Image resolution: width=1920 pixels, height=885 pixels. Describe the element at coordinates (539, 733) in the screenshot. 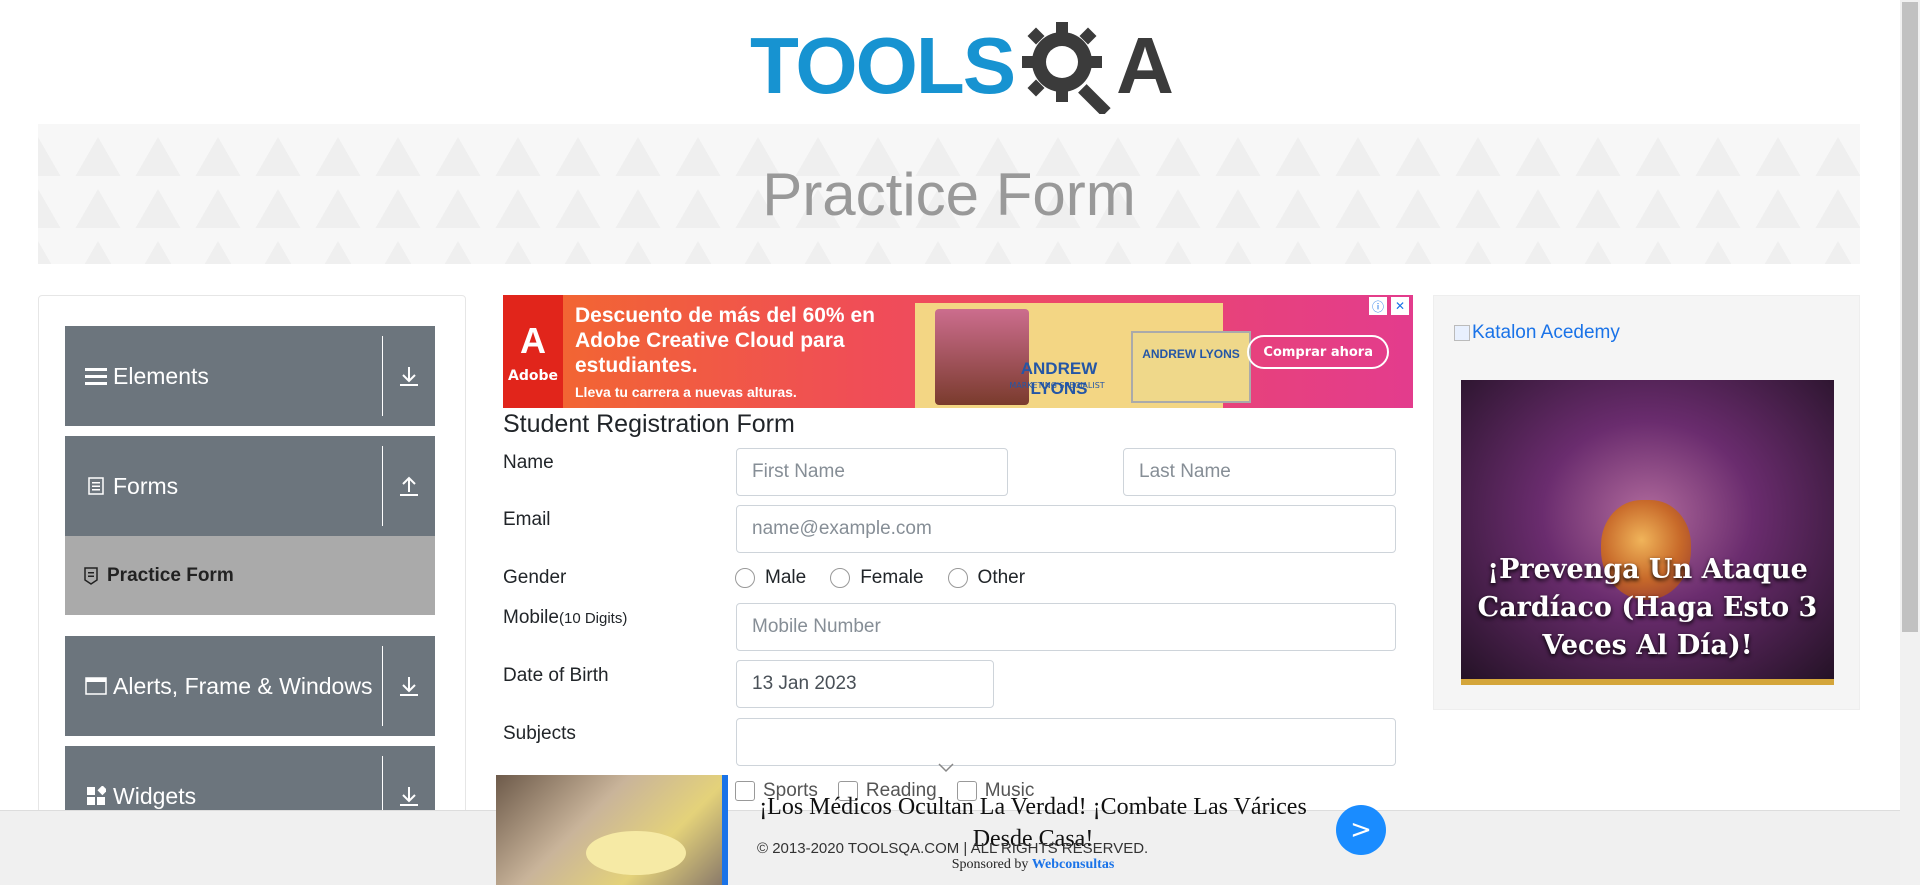

I see `subjects-label: Subjects` at that location.